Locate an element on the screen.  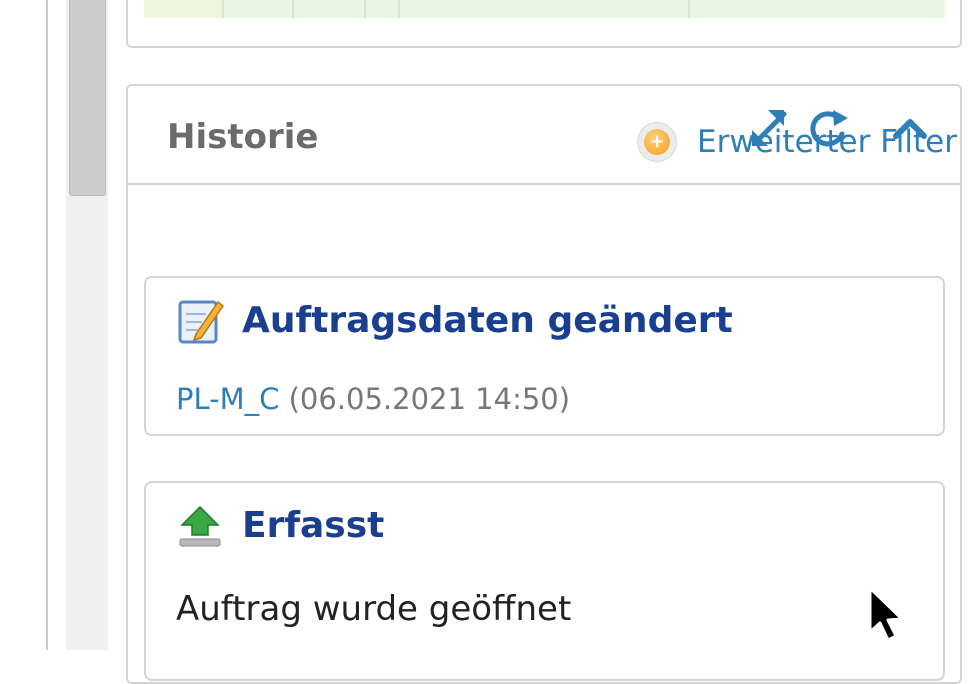
history-item-description: Auftrag wurde geöffnet is located at coordinates (374, 609).